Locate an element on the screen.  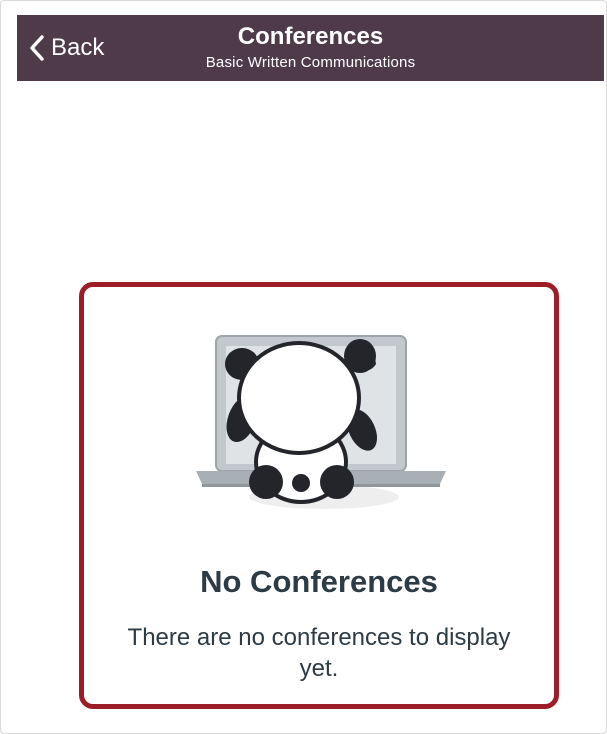
chevron-left-icon is located at coordinates (37, 48).